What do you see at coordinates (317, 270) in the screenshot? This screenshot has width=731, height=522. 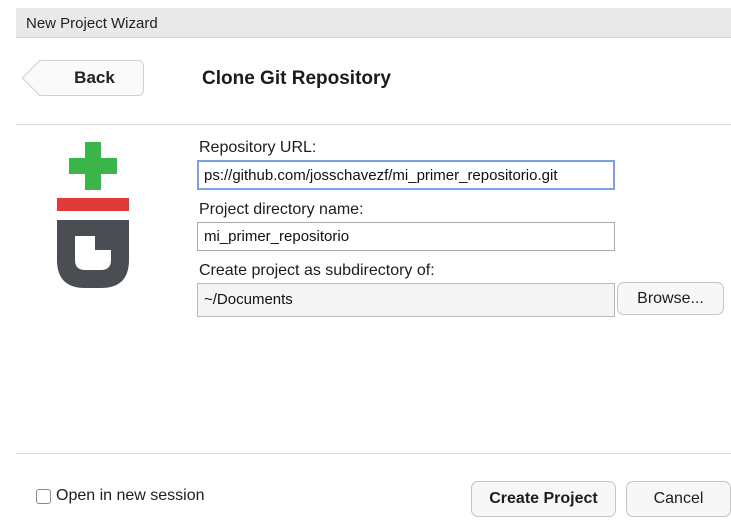 I see `subdir-label: Create project as subdirectory of:` at bounding box center [317, 270].